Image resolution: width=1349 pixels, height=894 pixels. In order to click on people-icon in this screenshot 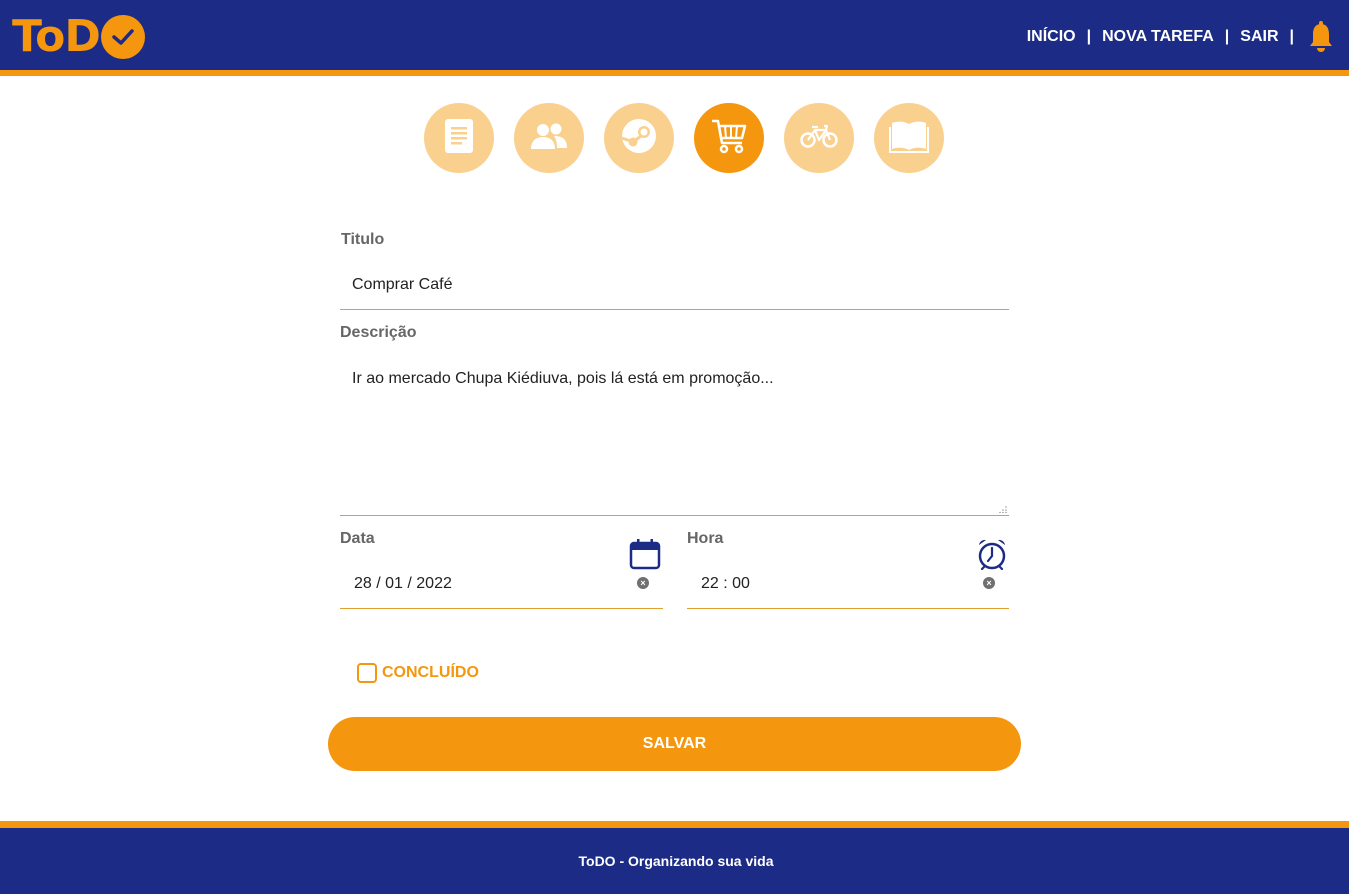, I will do `click(549, 138)`.